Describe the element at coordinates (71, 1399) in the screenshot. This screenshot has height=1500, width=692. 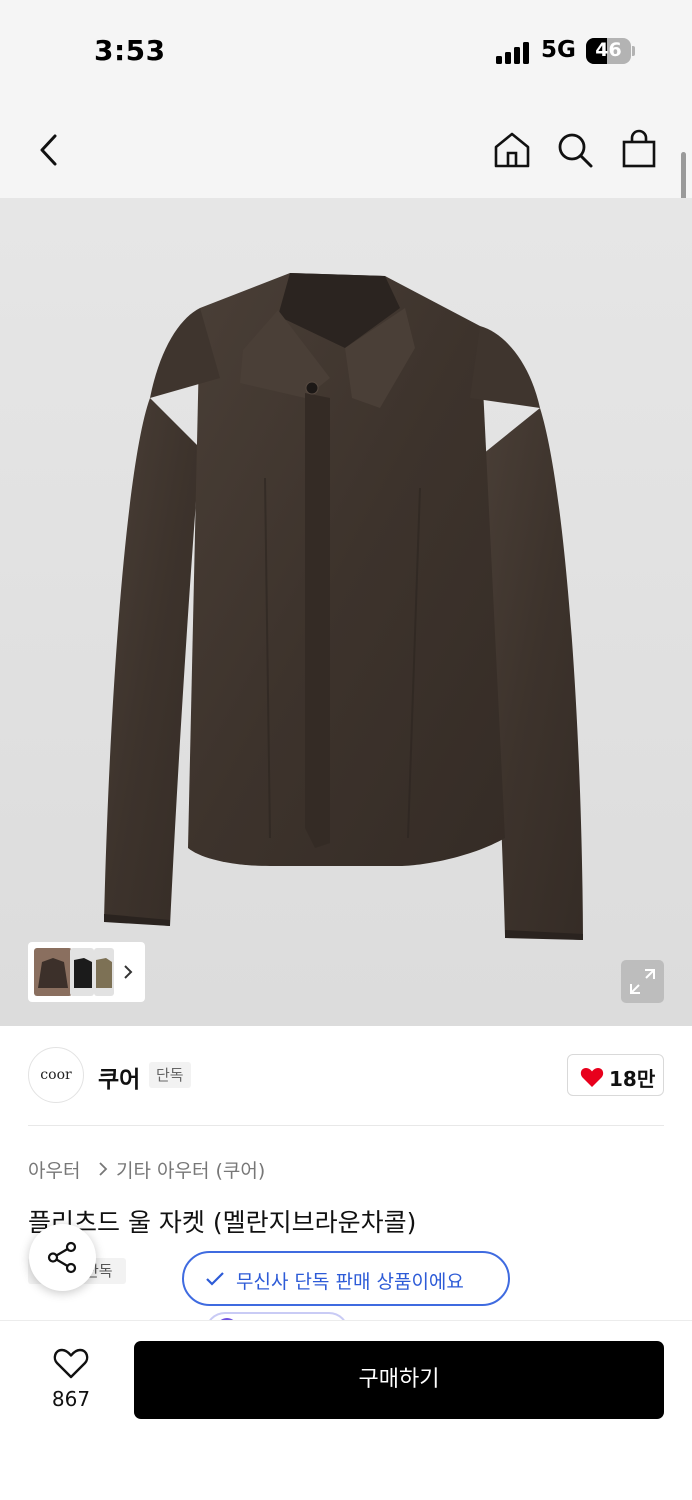
I see `wishlist-count: 867` at that location.